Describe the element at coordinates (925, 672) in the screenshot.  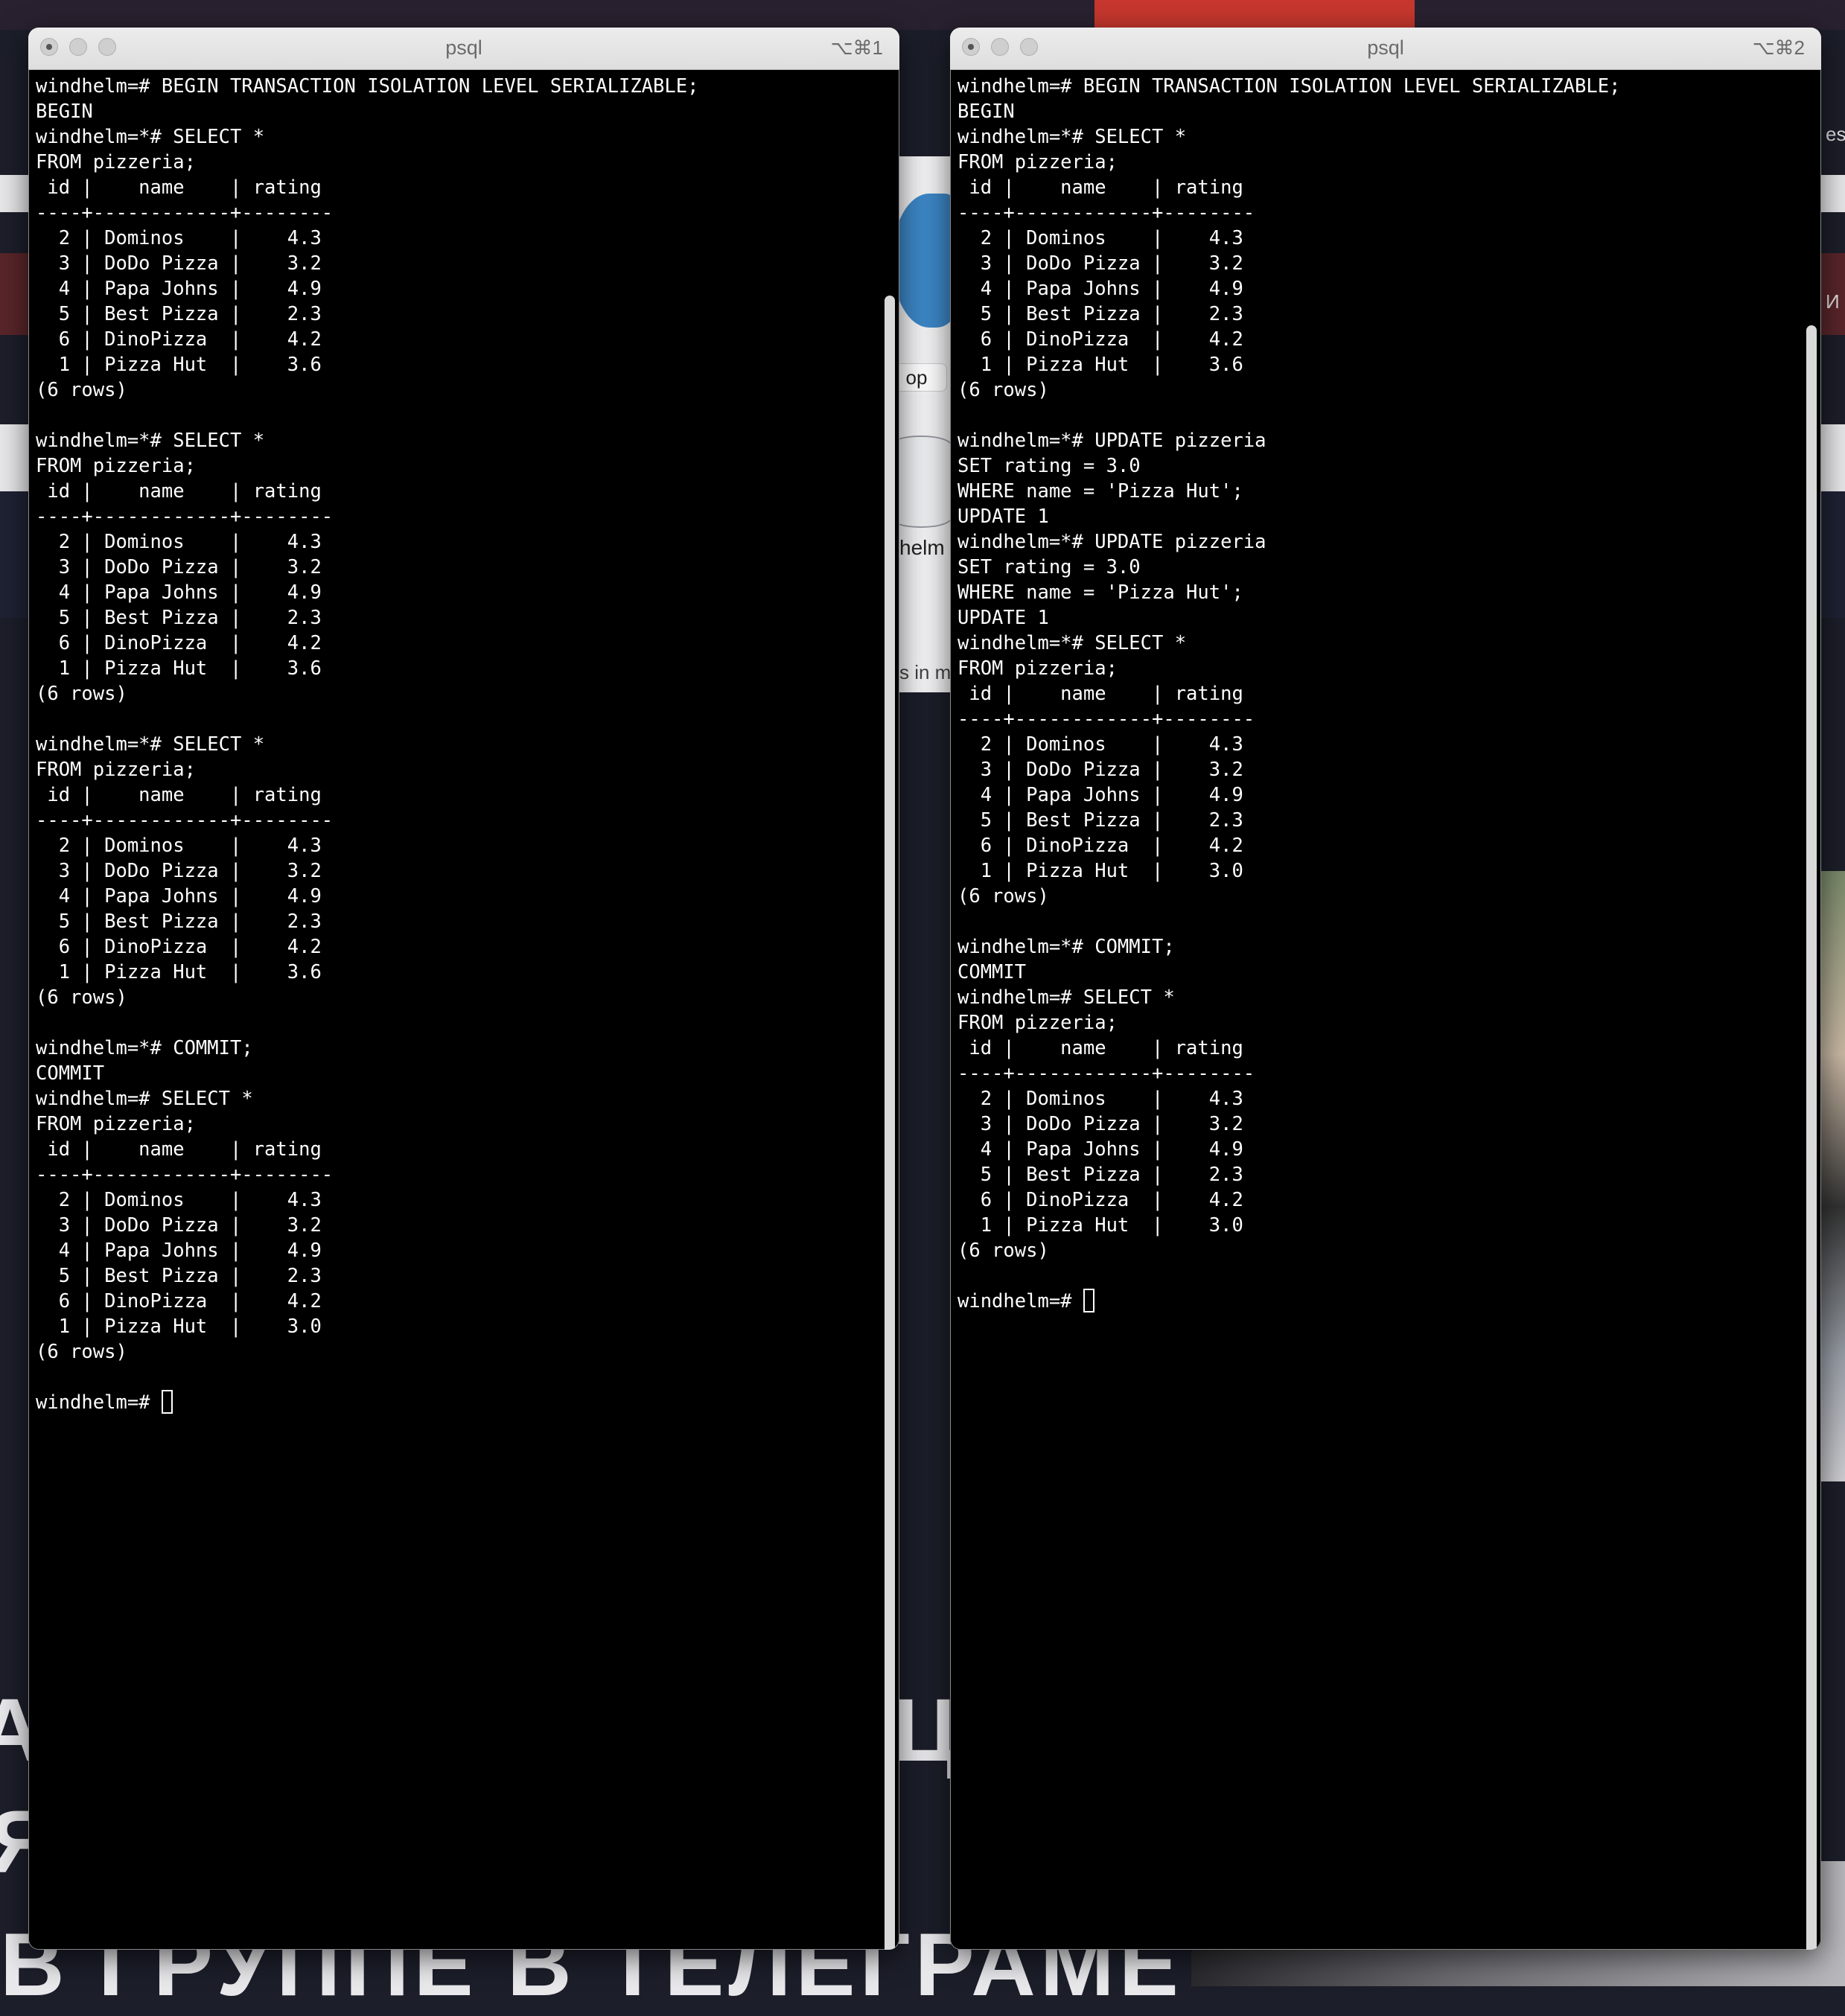
I see `background-panel-text: s in m` at that location.